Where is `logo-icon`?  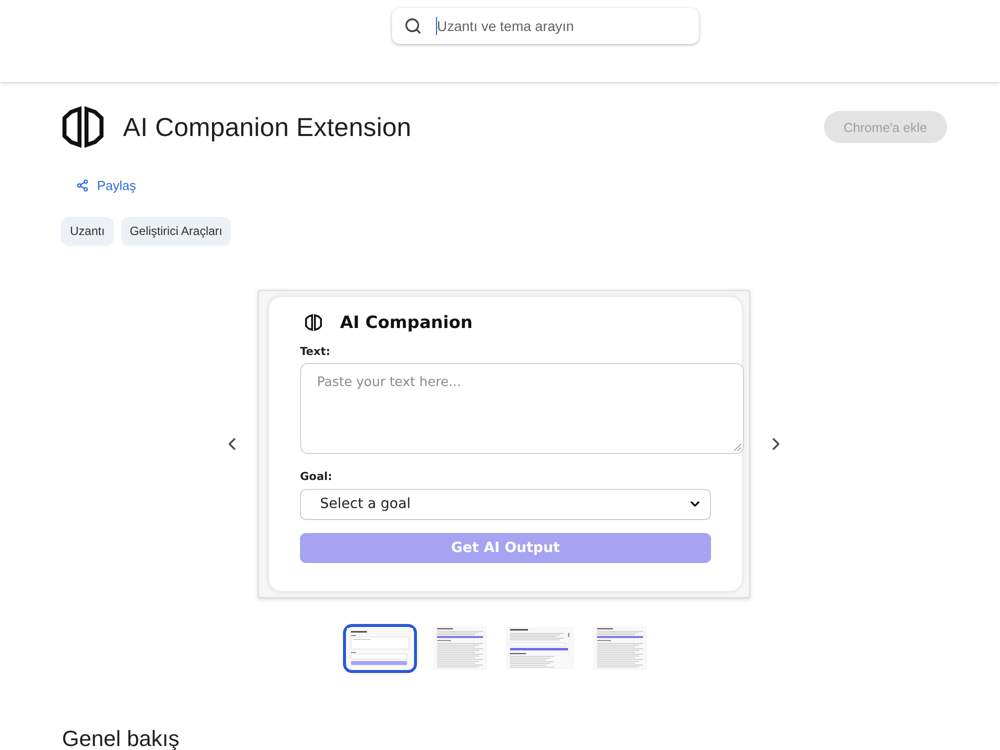 logo-icon is located at coordinates (83, 127).